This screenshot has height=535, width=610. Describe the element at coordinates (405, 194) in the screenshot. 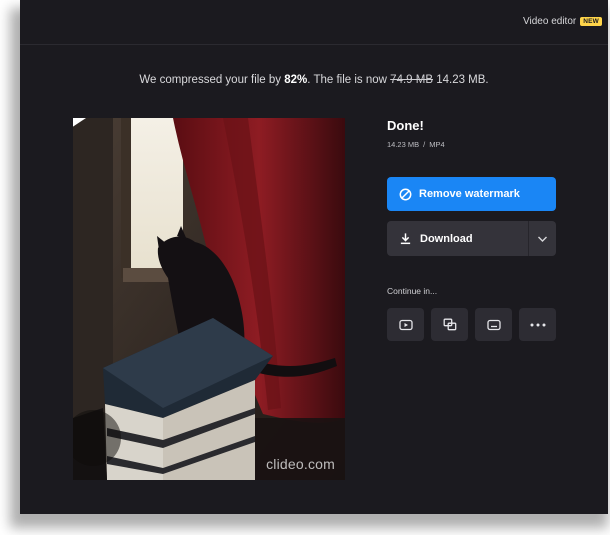

I see `prohibited-icon` at that location.